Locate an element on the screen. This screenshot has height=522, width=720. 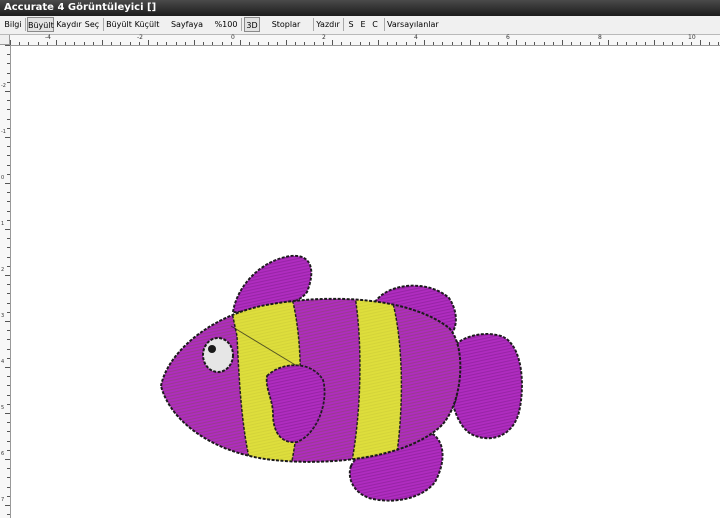
print-button: Yazdır is located at coordinates (328, 24).